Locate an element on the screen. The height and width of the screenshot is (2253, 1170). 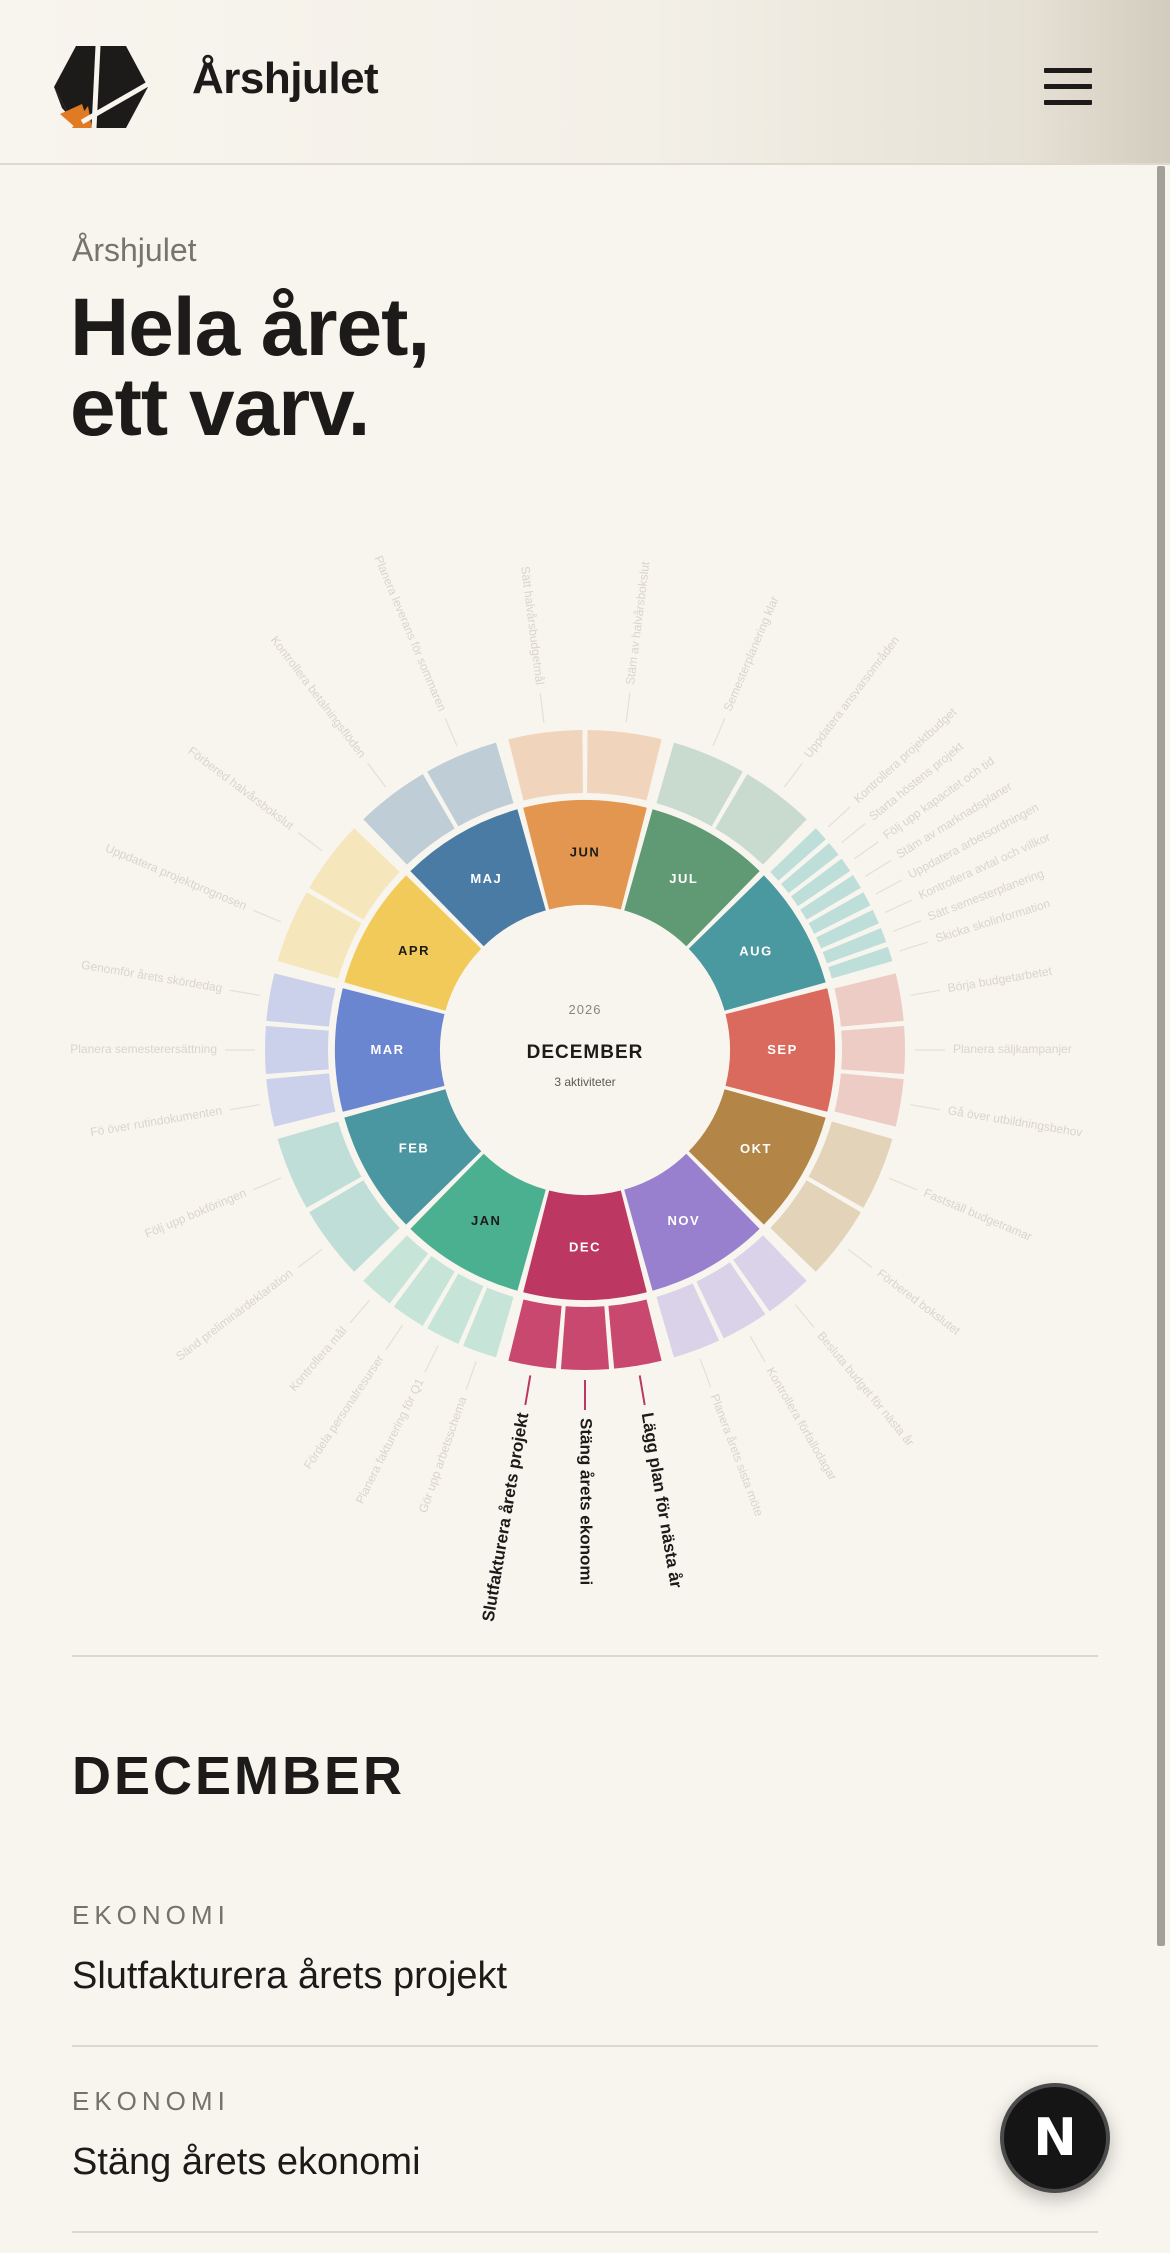
activity-segment: Sätt halvårsbudgetmål is located at coordinates (545, 683).